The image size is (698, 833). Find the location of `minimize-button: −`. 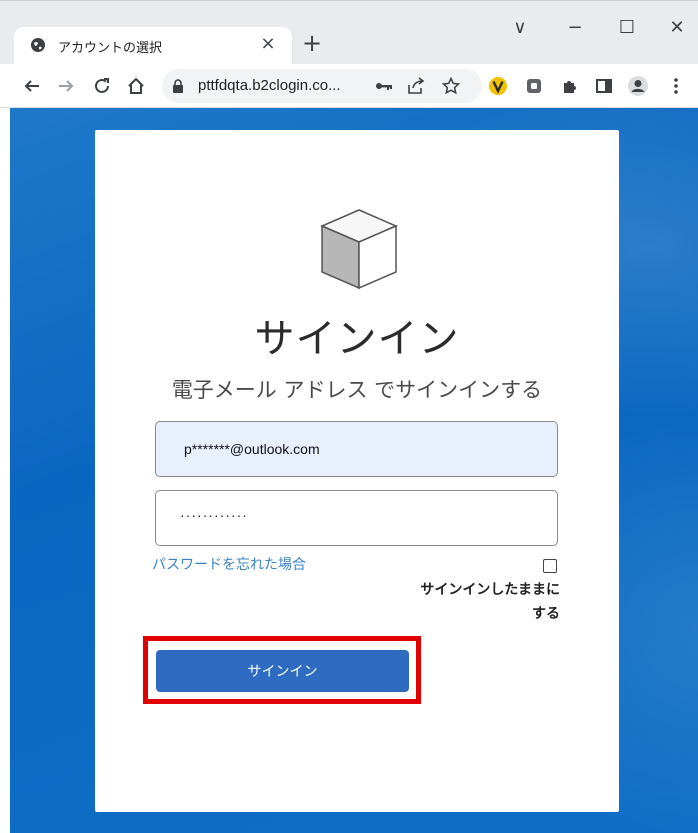

minimize-button: − is located at coordinates (575, 28).